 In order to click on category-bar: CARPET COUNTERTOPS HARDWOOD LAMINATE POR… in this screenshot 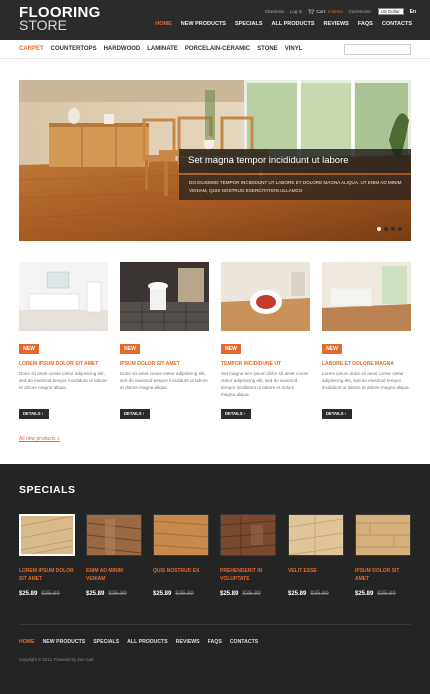, I will do `click(215, 49)`.